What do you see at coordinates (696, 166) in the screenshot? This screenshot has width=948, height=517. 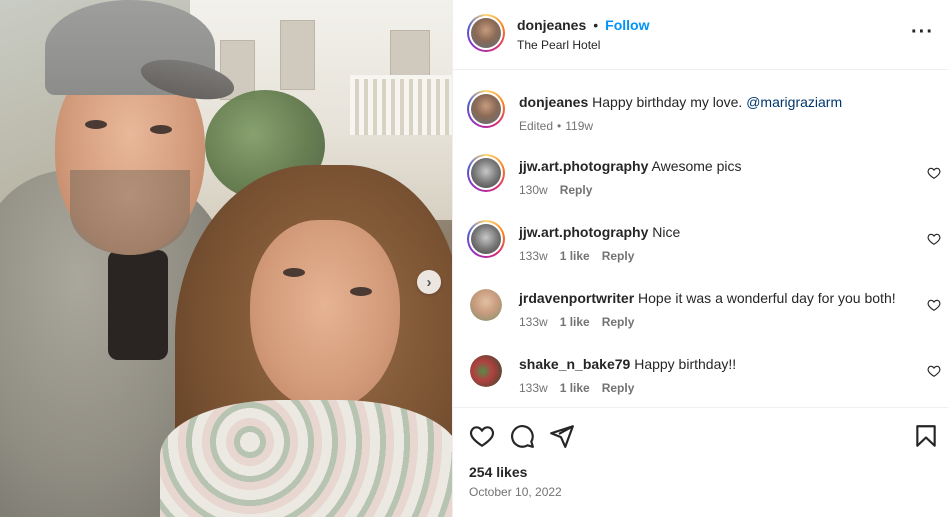 I see `comment-body: Awesome pics` at bounding box center [696, 166].